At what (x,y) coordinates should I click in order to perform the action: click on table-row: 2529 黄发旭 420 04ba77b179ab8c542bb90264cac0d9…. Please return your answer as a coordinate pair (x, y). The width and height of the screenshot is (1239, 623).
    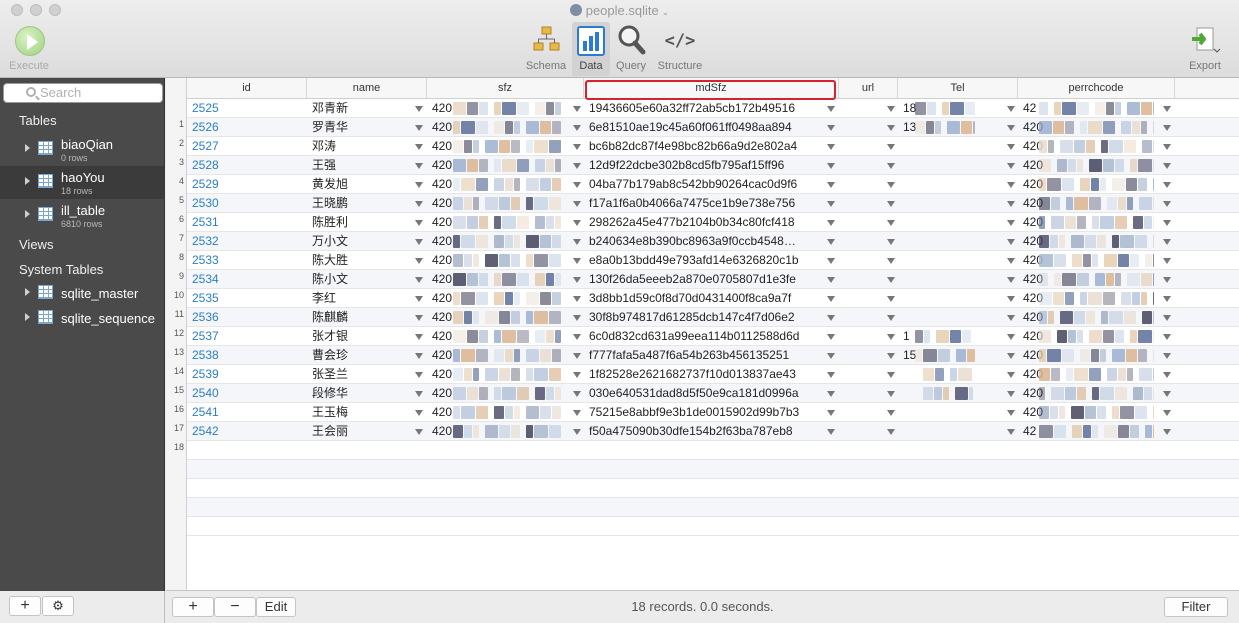
    Looking at the image, I should click on (713, 184).